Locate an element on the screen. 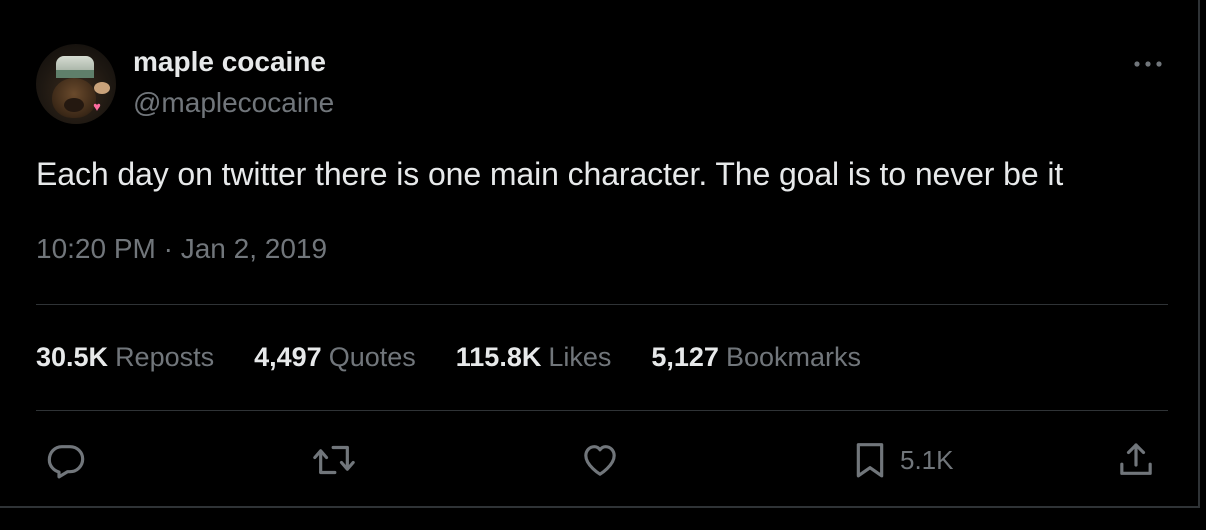  like-button is located at coordinates (600, 460).